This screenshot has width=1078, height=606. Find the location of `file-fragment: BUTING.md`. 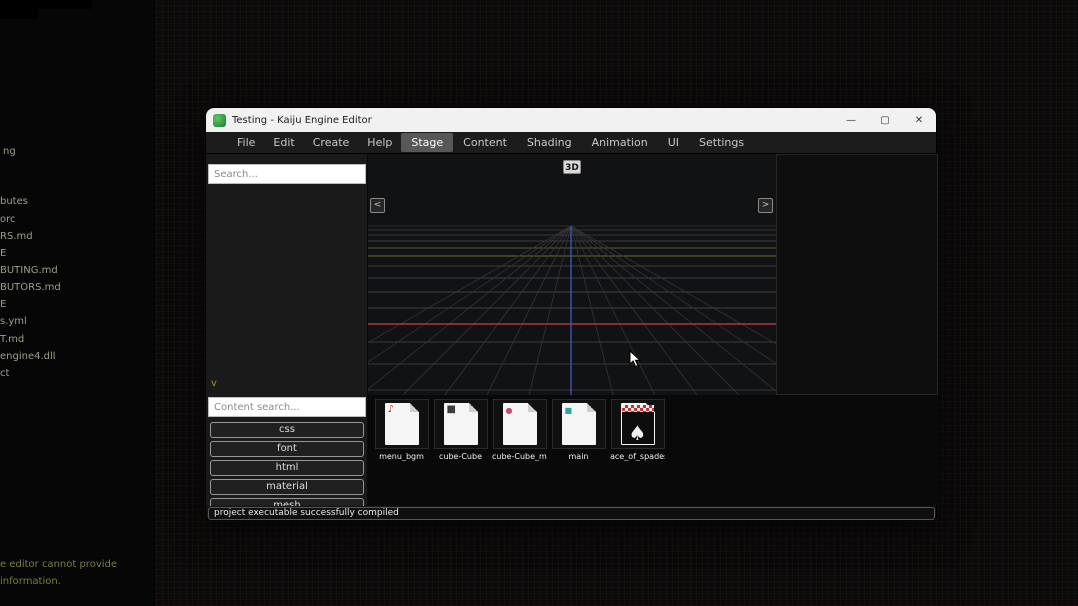

file-fragment: BUTING.md is located at coordinates (29, 270).